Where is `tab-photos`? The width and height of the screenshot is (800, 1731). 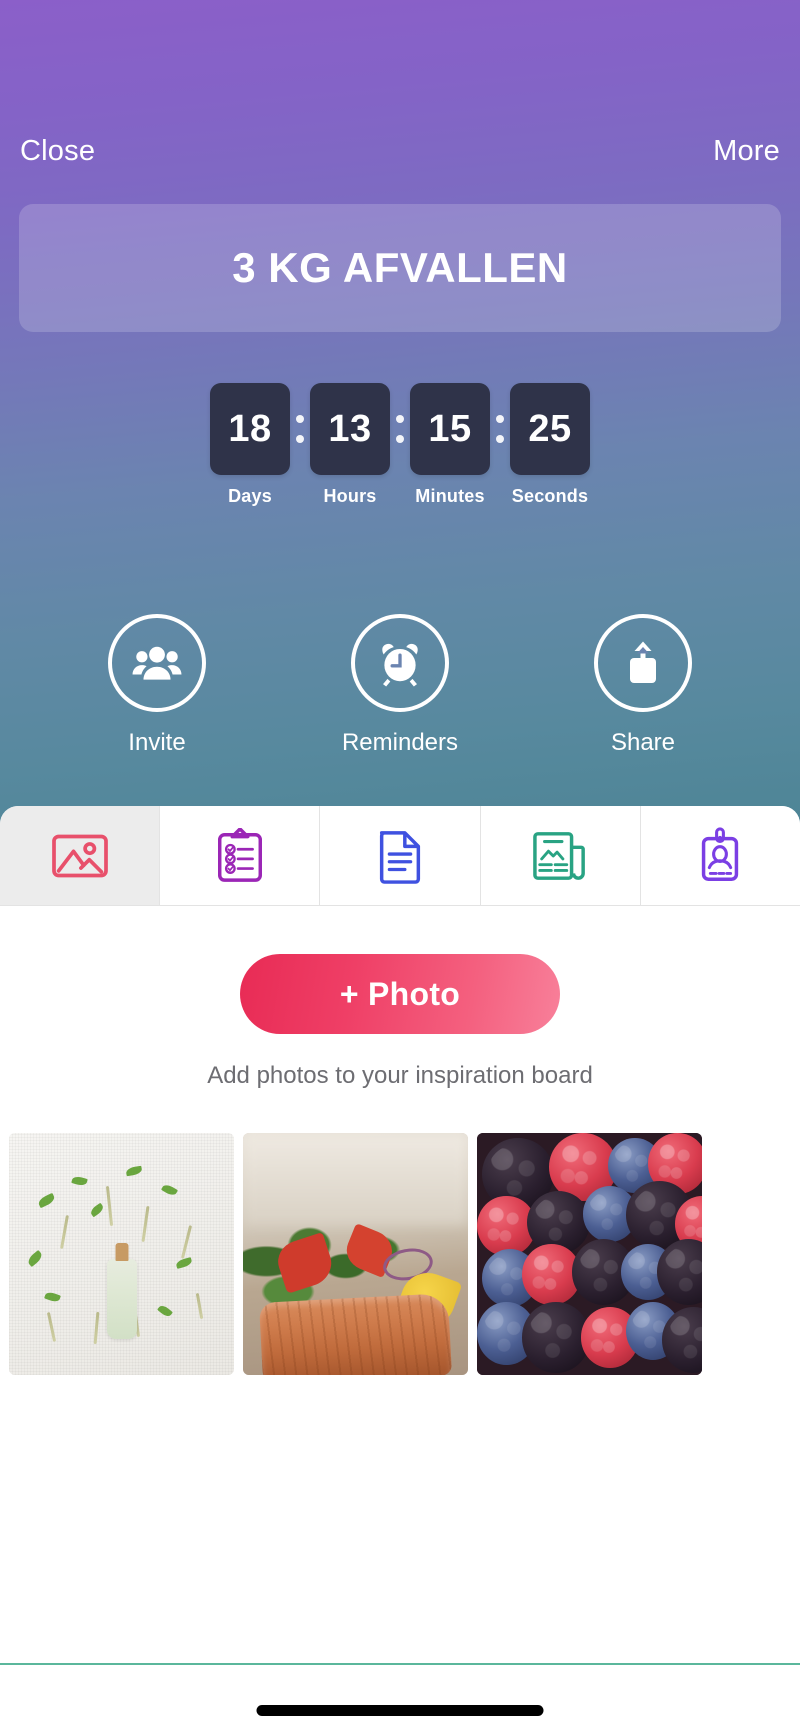
tab-photos is located at coordinates (80, 855).